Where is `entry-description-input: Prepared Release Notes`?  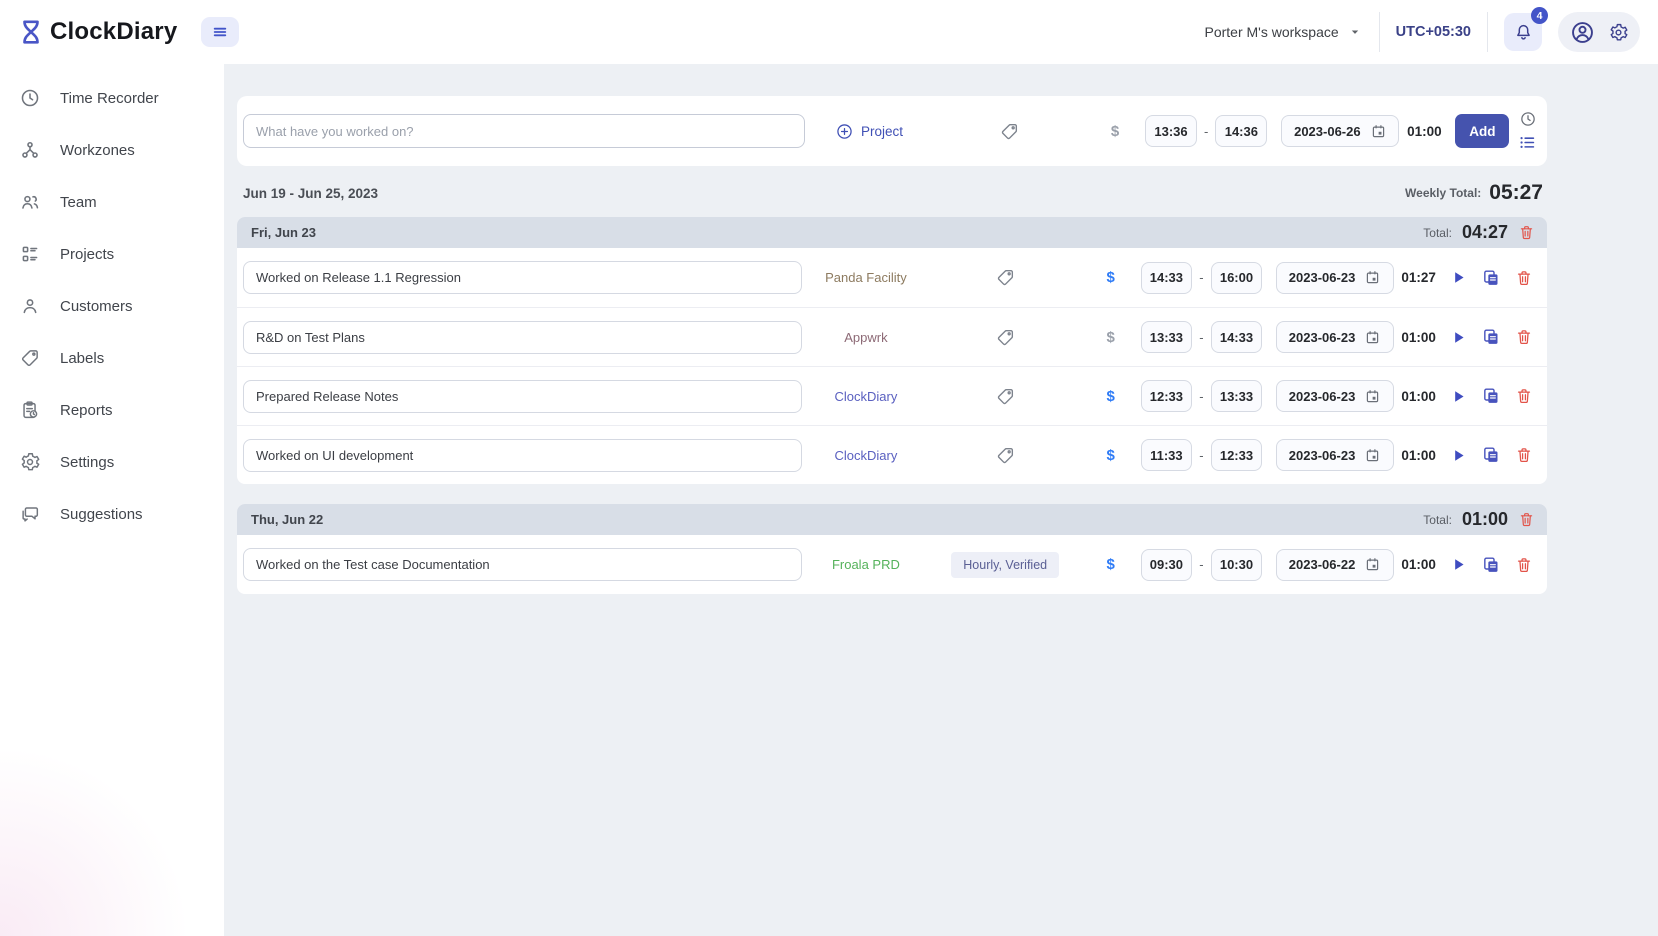
entry-description-input: Prepared Release Notes is located at coordinates (523, 396).